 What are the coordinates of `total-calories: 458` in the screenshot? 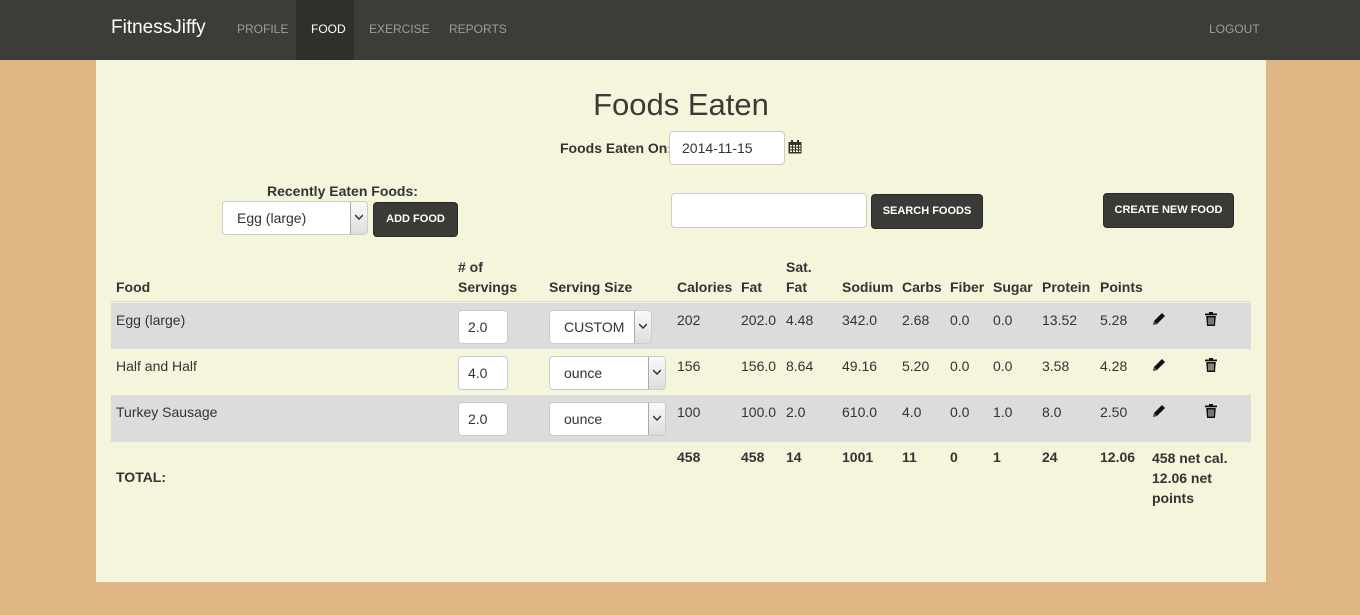 It's located at (689, 457).